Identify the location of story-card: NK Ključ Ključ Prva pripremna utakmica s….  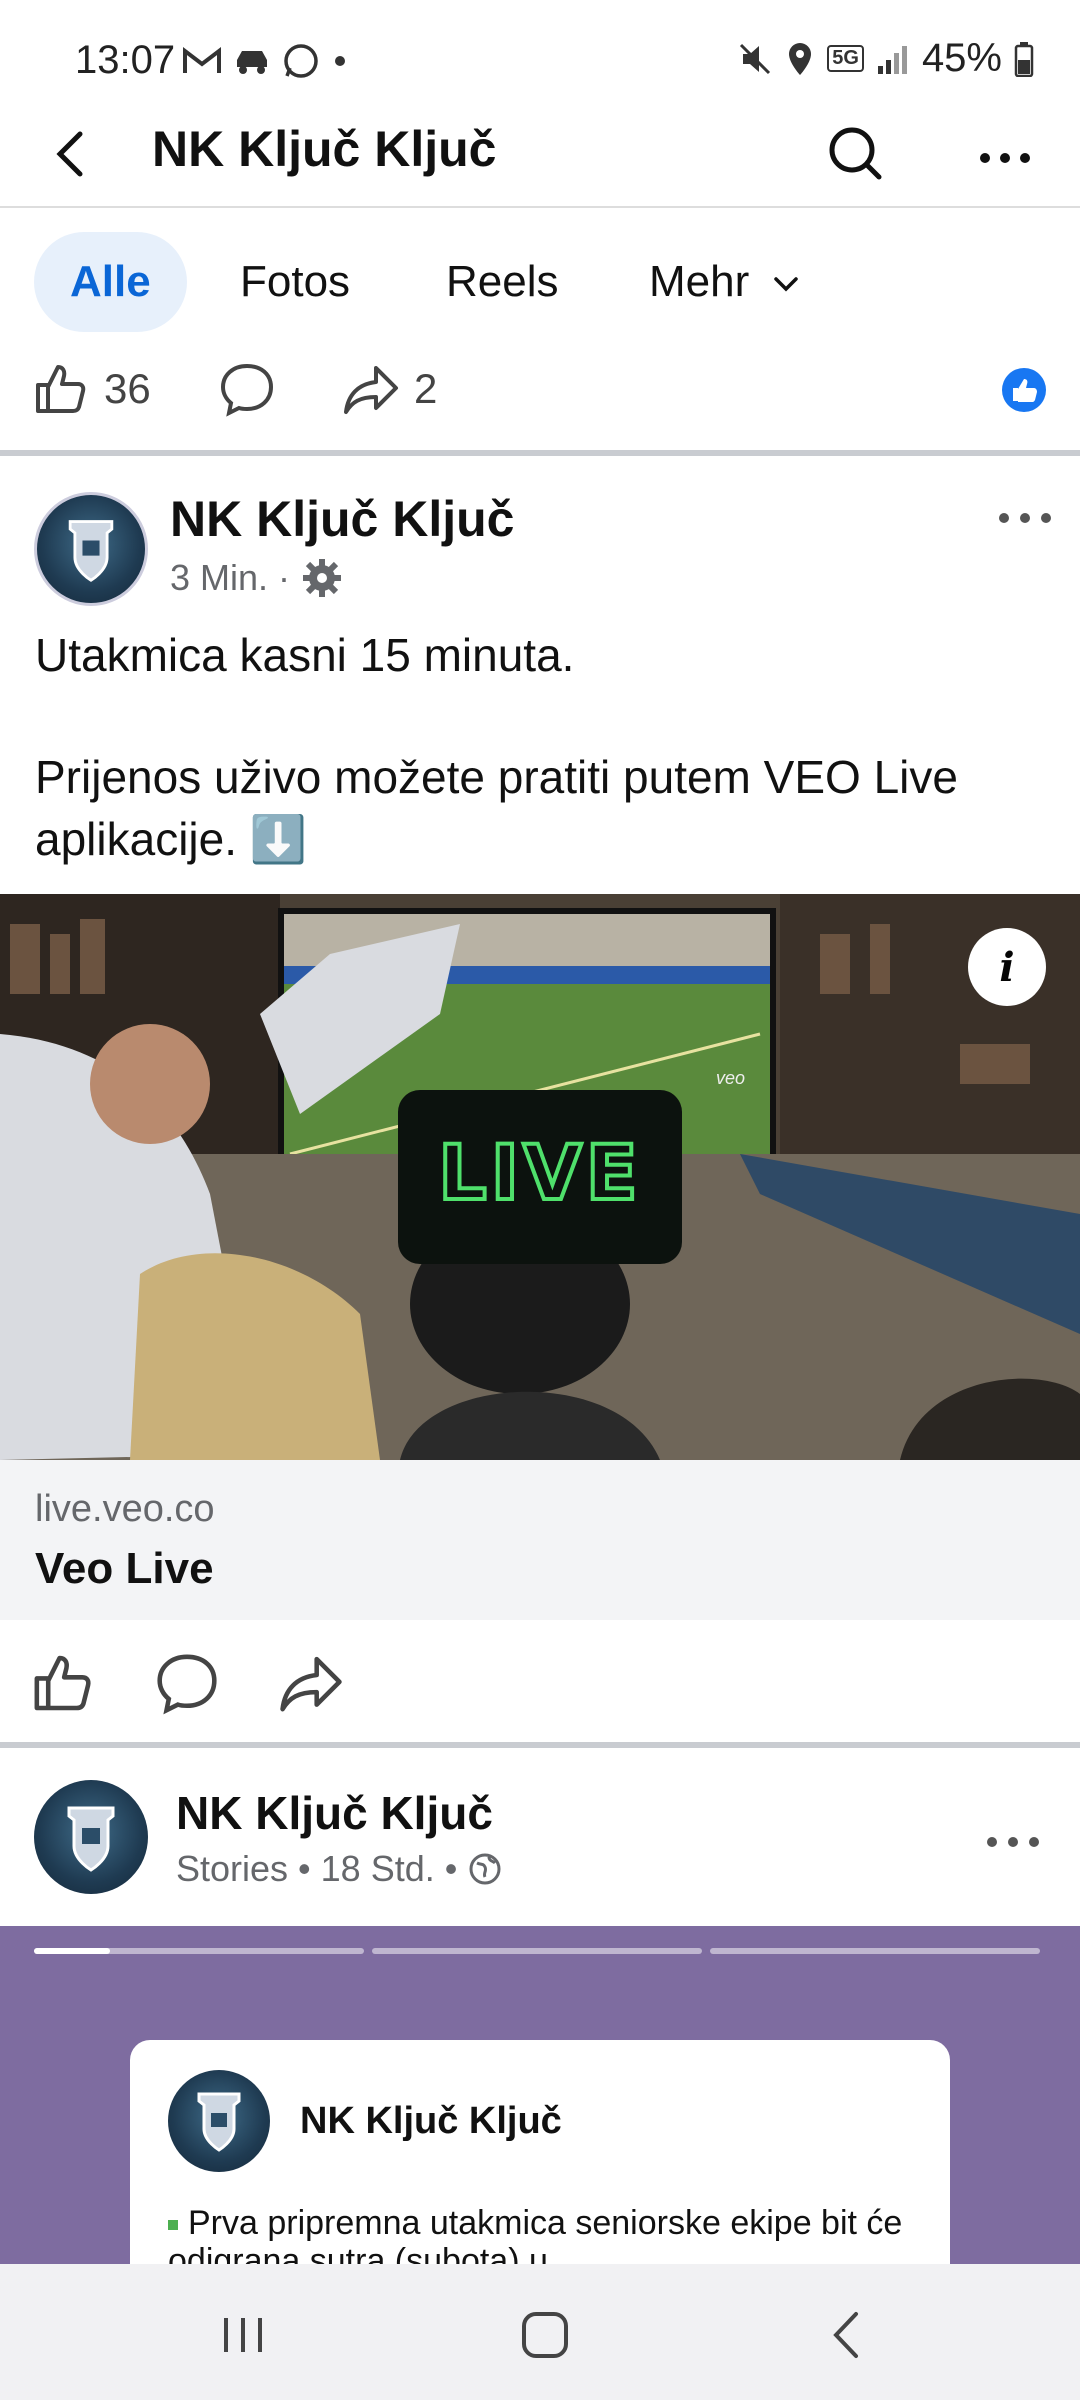
(540, 2153).